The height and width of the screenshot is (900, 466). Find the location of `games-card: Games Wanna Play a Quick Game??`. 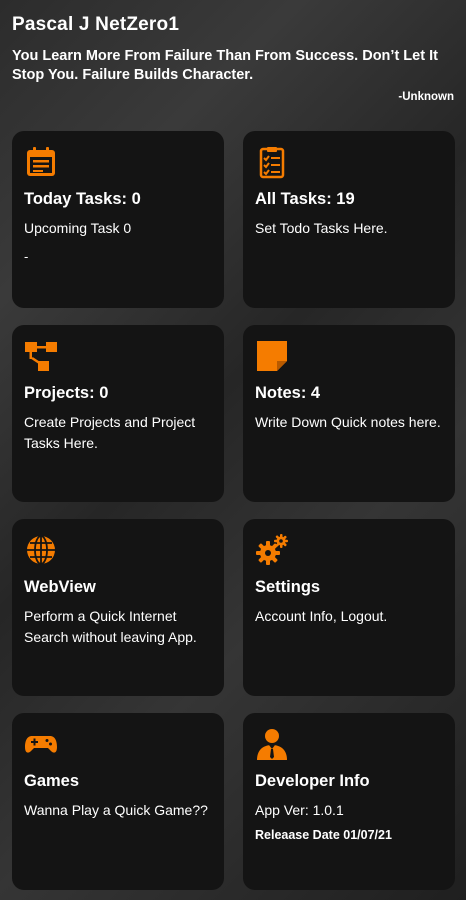

games-card: Games Wanna Play a Quick Game?? is located at coordinates (118, 801).